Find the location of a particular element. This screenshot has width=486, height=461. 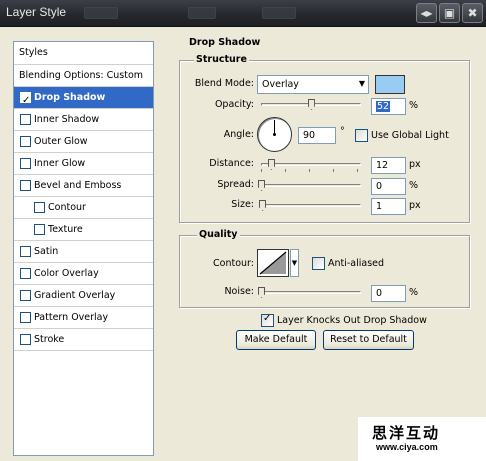

style-list-item: Bevel and Emboss is located at coordinates (83, 186).